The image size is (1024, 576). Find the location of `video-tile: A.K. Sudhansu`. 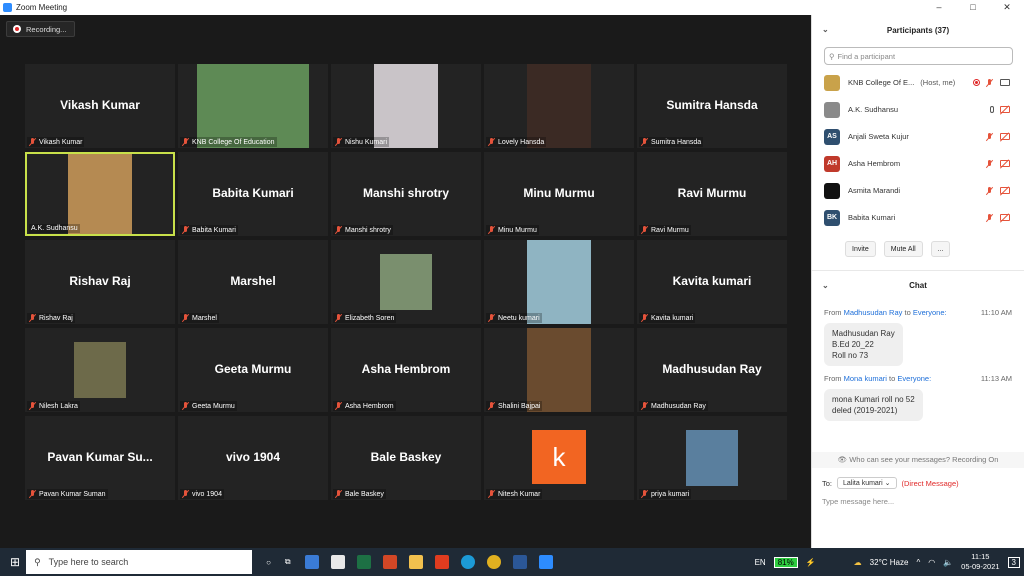

video-tile: A.K. Sudhansu is located at coordinates (100, 194).